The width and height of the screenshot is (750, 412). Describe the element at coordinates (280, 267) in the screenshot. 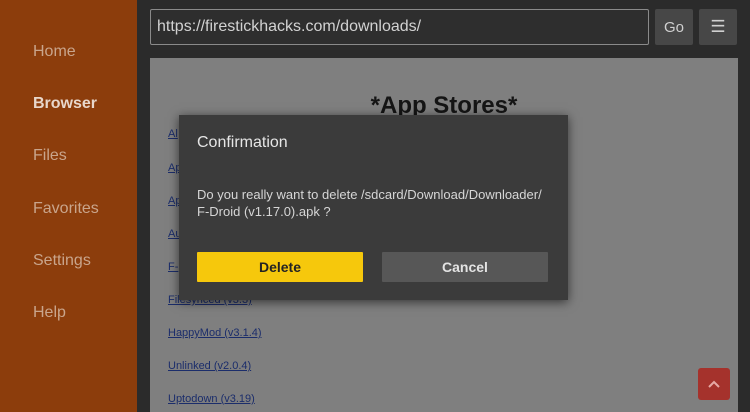

I see `delete-button: Delete` at that location.